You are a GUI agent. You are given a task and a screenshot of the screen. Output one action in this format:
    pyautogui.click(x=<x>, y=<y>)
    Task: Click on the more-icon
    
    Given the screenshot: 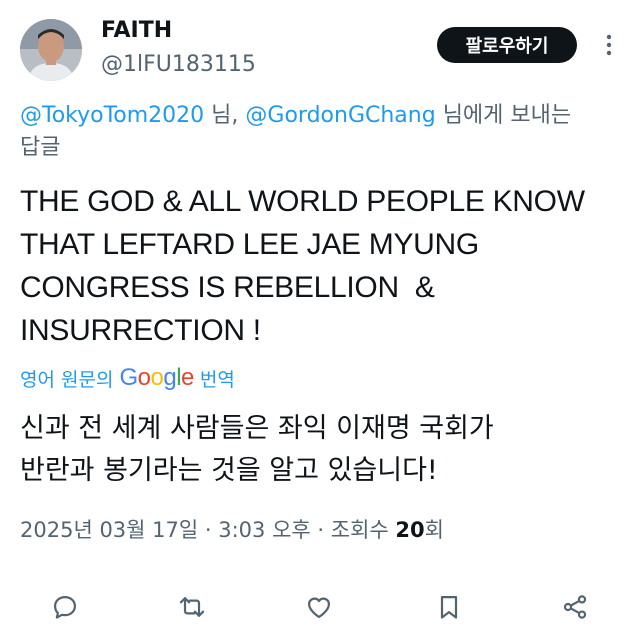 What is the action you would take?
    pyautogui.click(x=609, y=45)
    